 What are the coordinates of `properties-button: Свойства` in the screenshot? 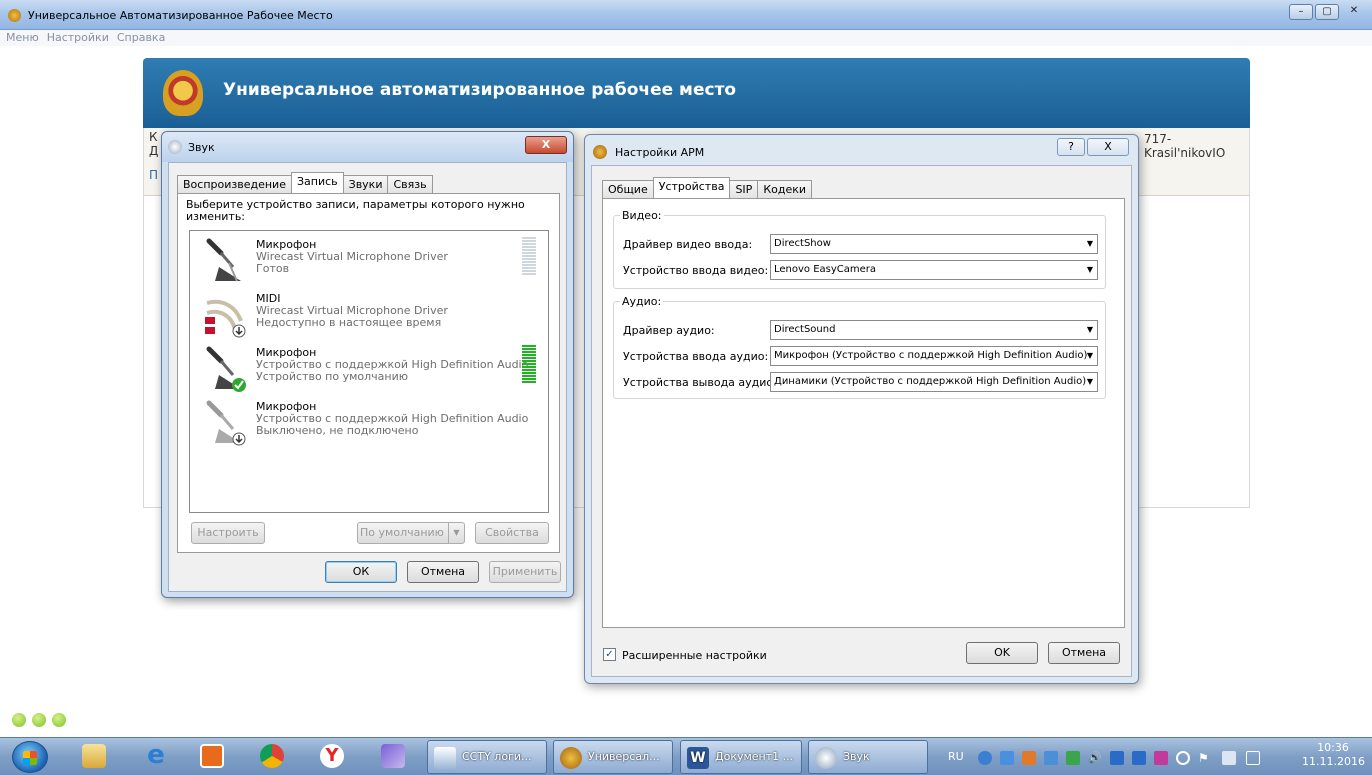 It's located at (512, 533).